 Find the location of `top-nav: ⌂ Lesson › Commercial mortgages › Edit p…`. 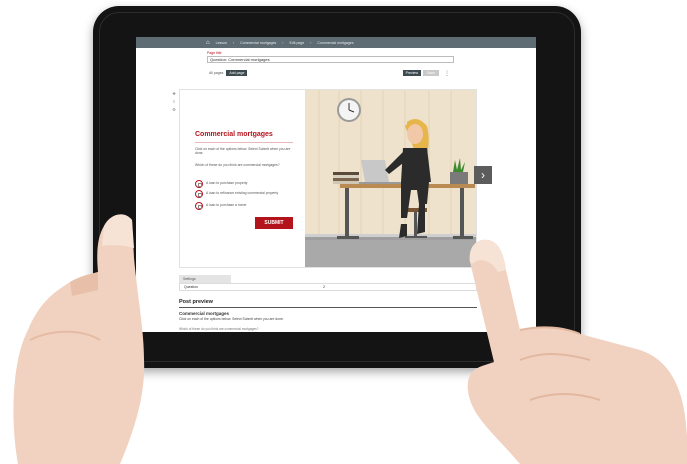

top-nav: ⌂ Lesson › Commercial mortgages › Edit p… is located at coordinates (336, 42).